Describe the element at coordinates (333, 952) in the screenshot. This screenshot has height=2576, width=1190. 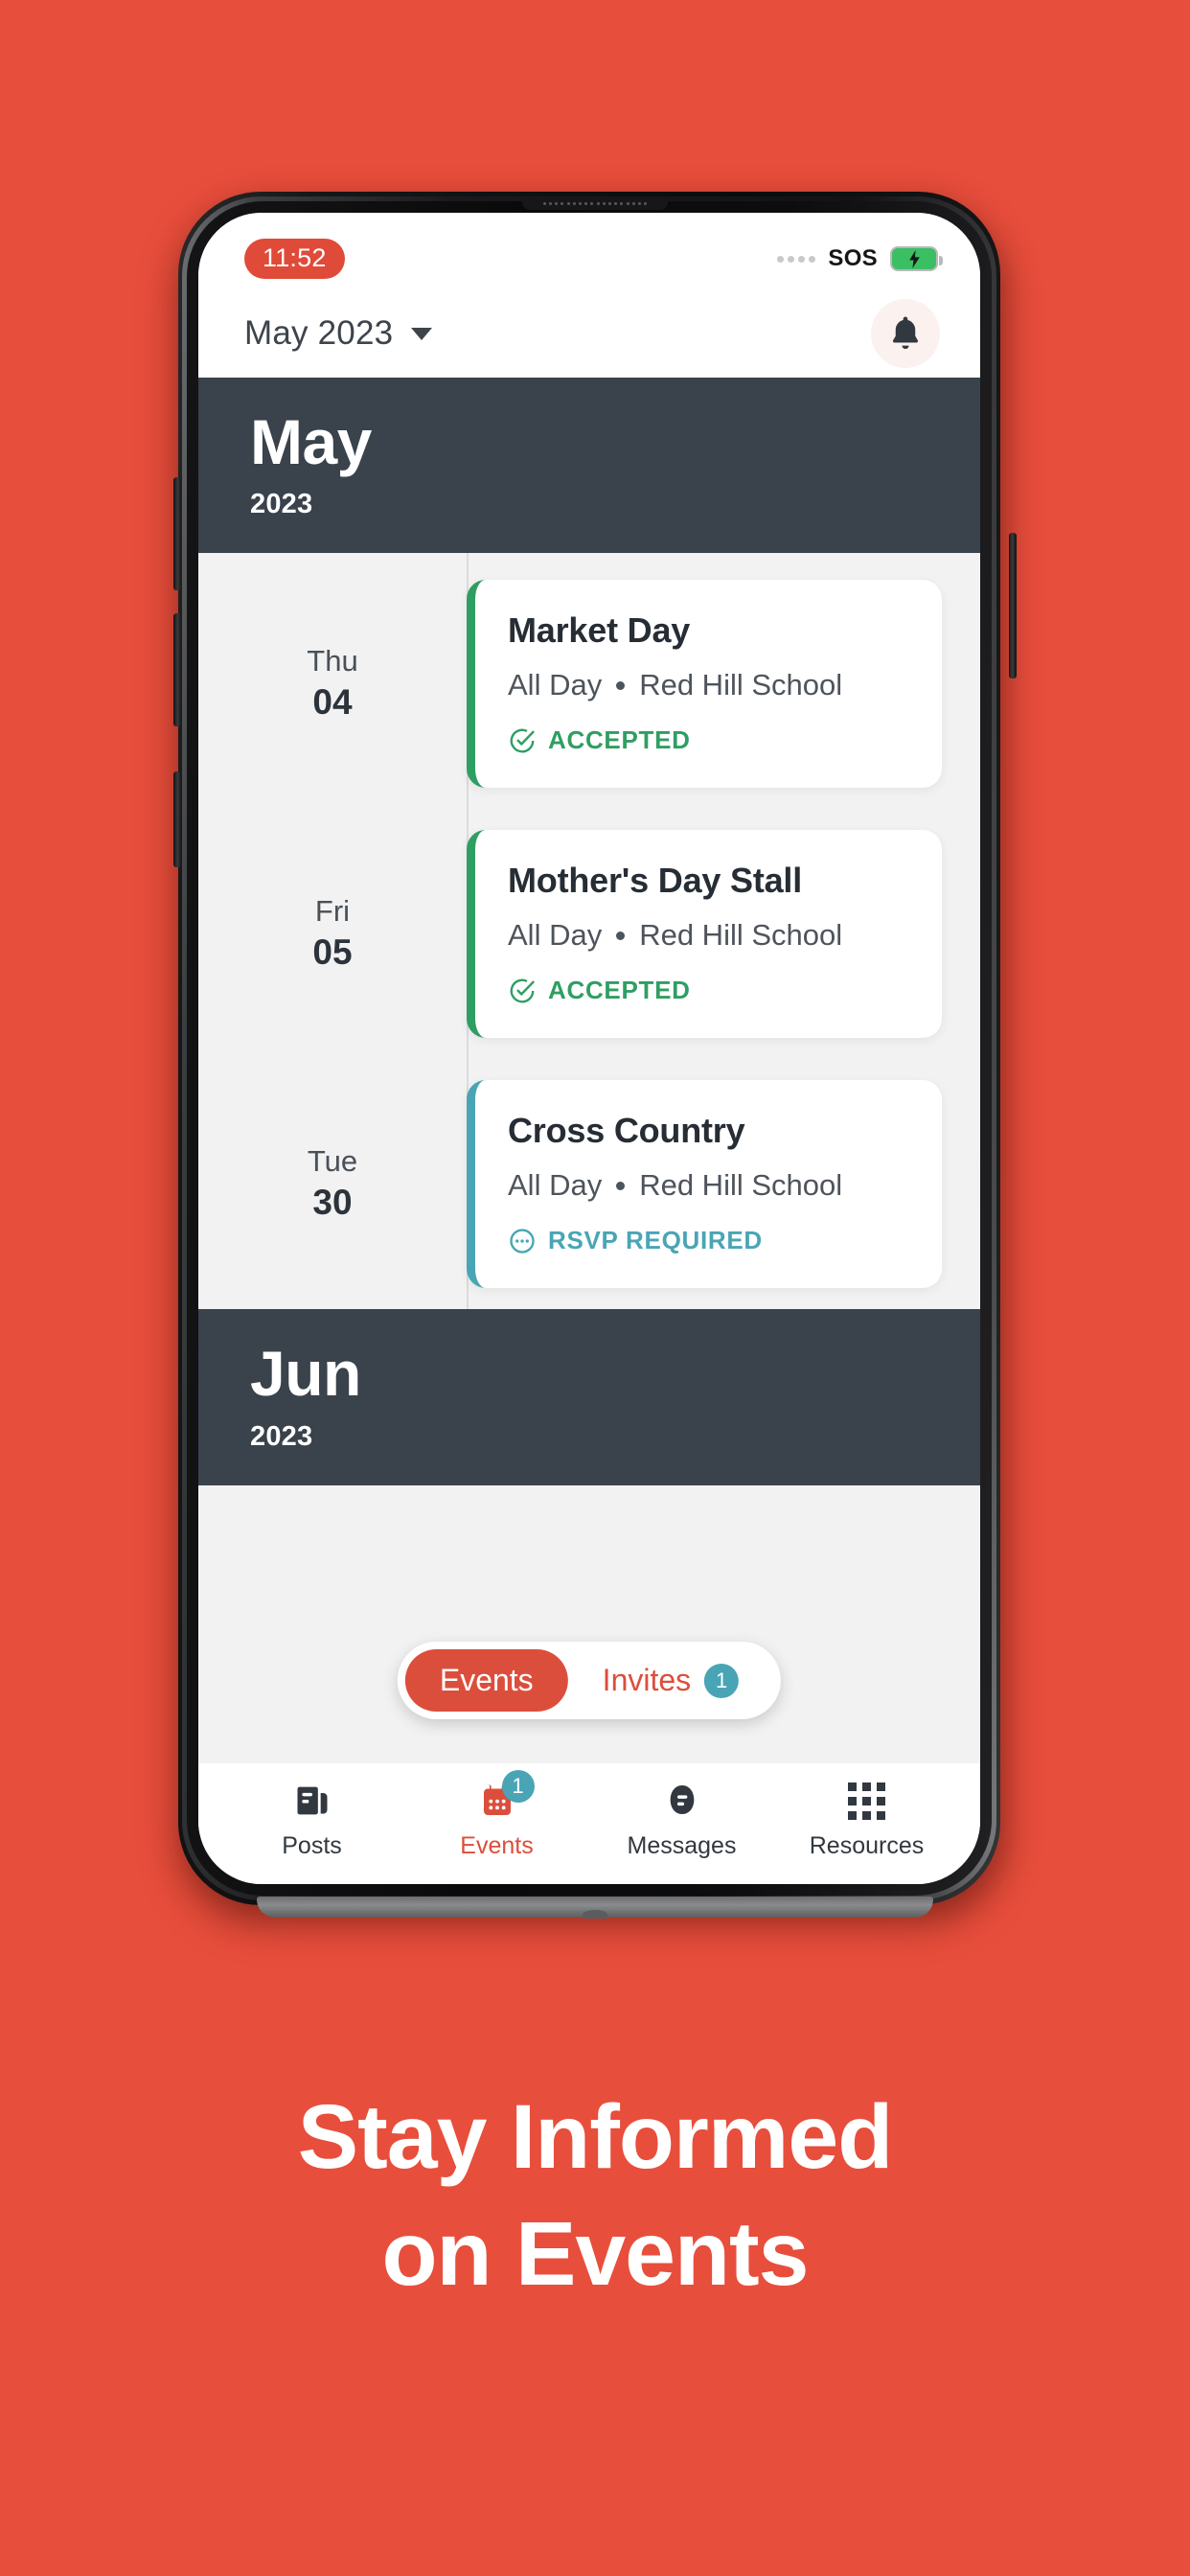
I see `event-day-number: 05` at that location.